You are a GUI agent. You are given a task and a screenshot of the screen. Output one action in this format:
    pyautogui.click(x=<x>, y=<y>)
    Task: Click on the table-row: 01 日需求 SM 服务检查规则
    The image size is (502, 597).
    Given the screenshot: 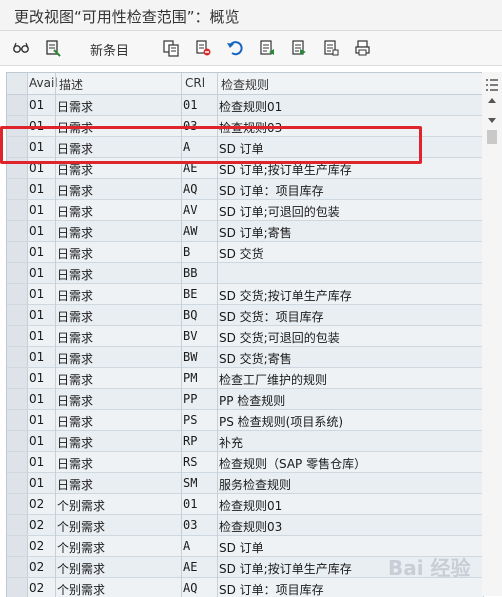 What is the action you would take?
    pyautogui.click(x=245, y=483)
    